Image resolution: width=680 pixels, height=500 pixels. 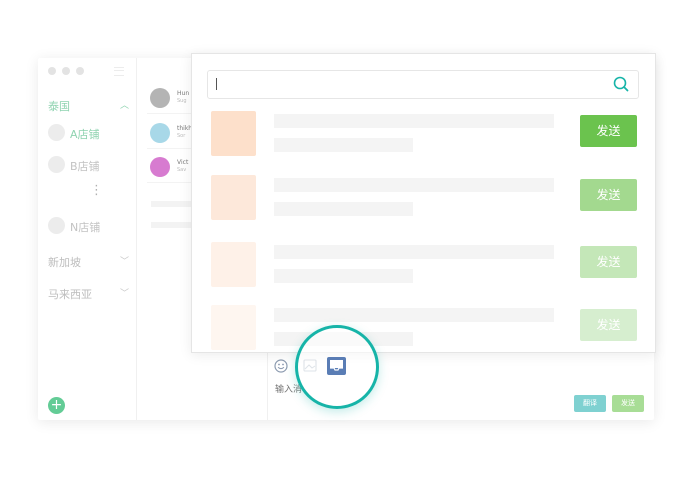 I want to click on search-icon, so click(x=621, y=84).